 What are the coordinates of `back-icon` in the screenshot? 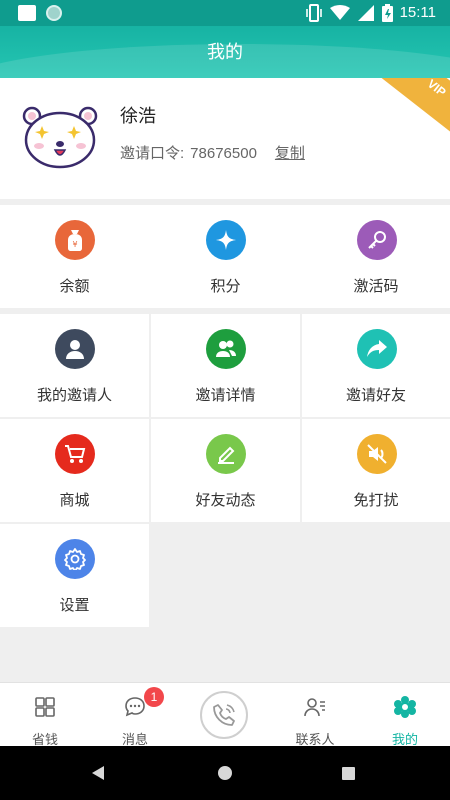 It's located at (98, 773).